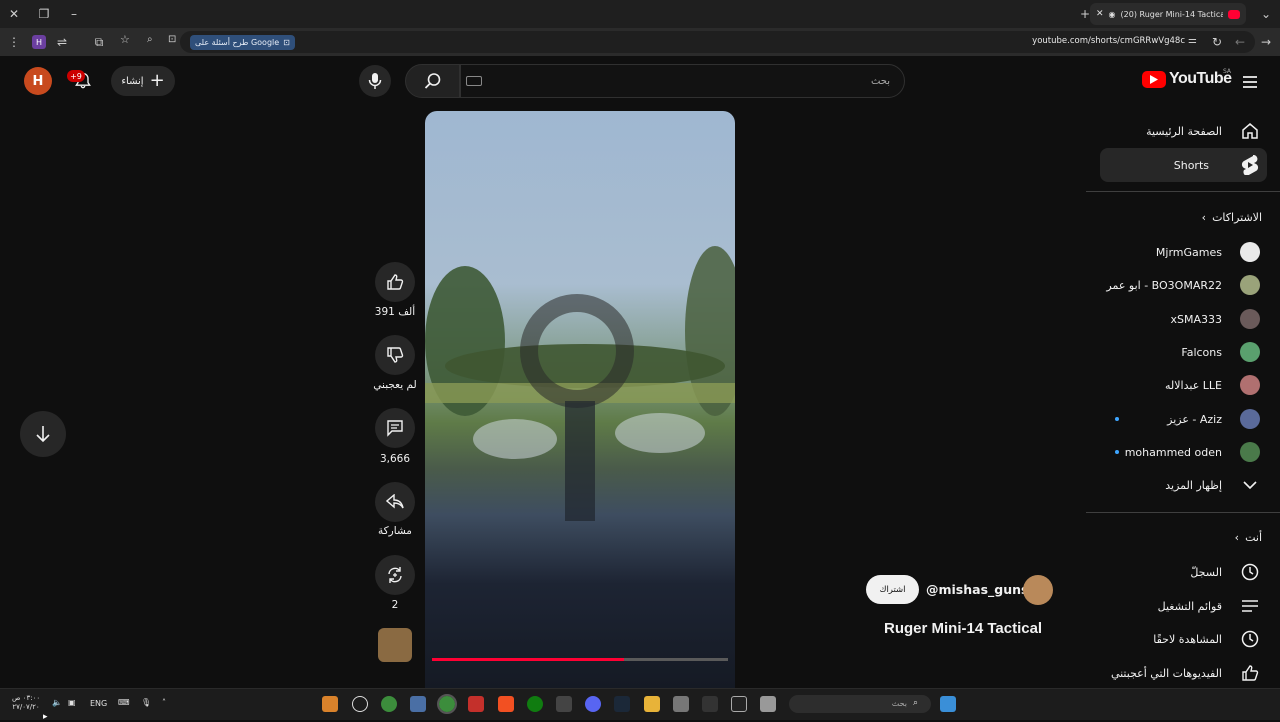 The height and width of the screenshot is (722, 1280). I want to click on create-button: إنشاء +, so click(143, 81).